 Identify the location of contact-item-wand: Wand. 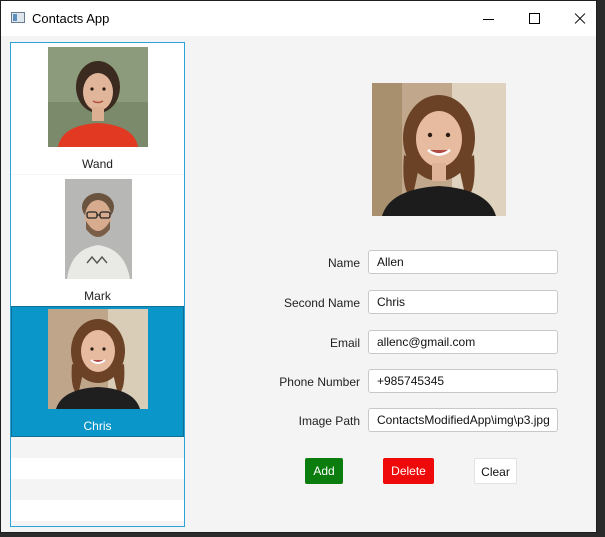
(97, 108).